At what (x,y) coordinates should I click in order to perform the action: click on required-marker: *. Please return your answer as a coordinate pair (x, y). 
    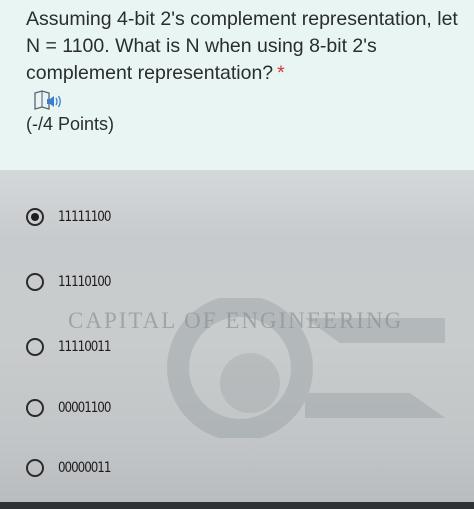
    Looking at the image, I should click on (281, 73).